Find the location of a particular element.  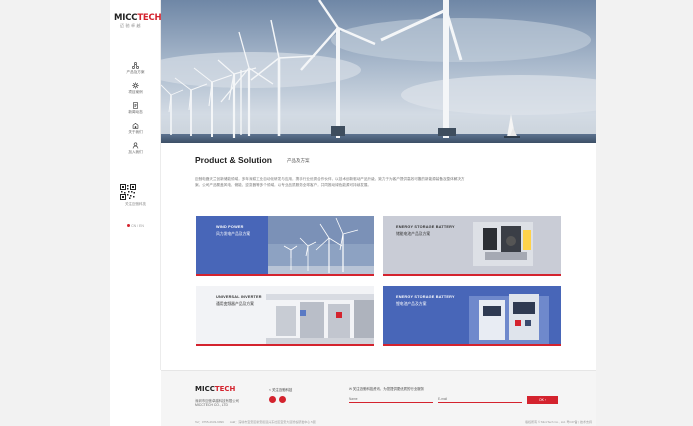

brand-subtitle: 迈驰卓越 is located at coordinates (131, 25).